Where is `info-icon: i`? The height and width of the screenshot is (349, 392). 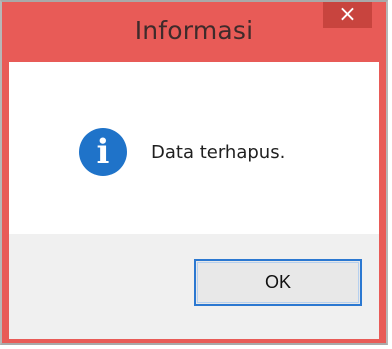 info-icon: i is located at coordinates (103, 152).